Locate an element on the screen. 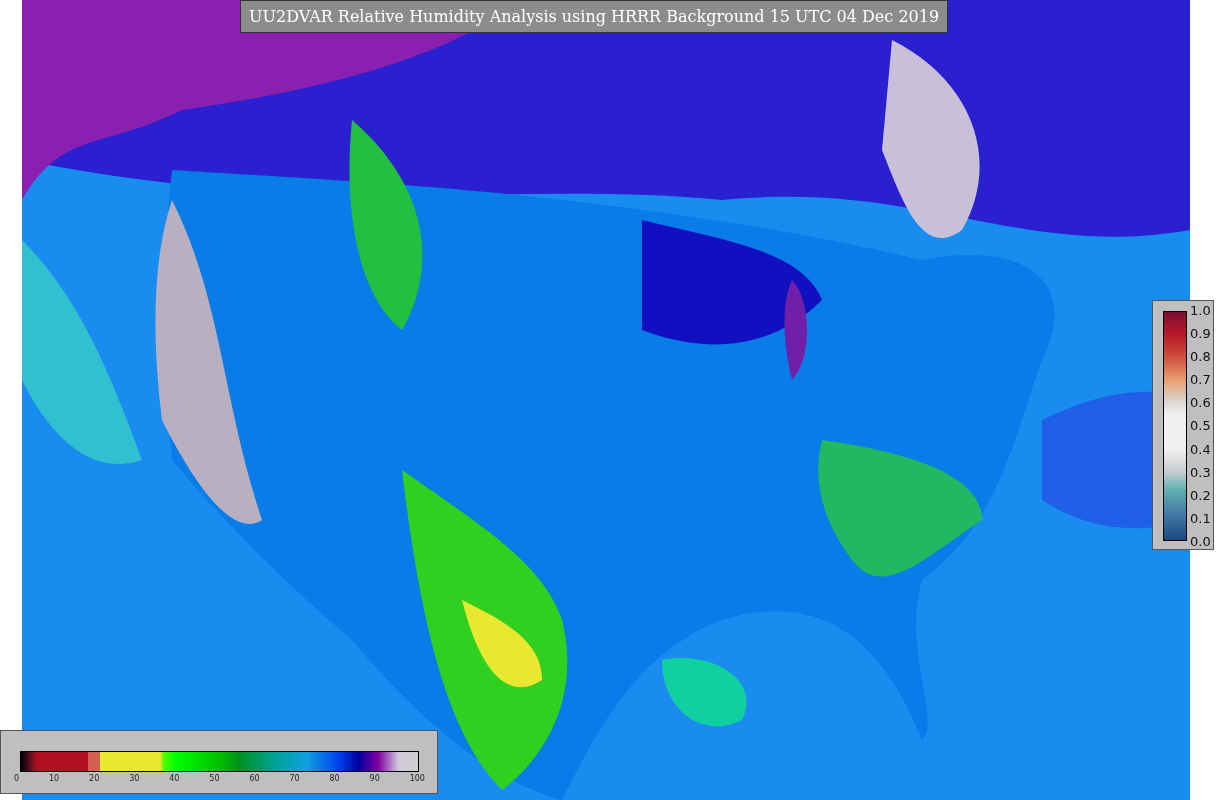  tick-label: 90 is located at coordinates (374, 778).